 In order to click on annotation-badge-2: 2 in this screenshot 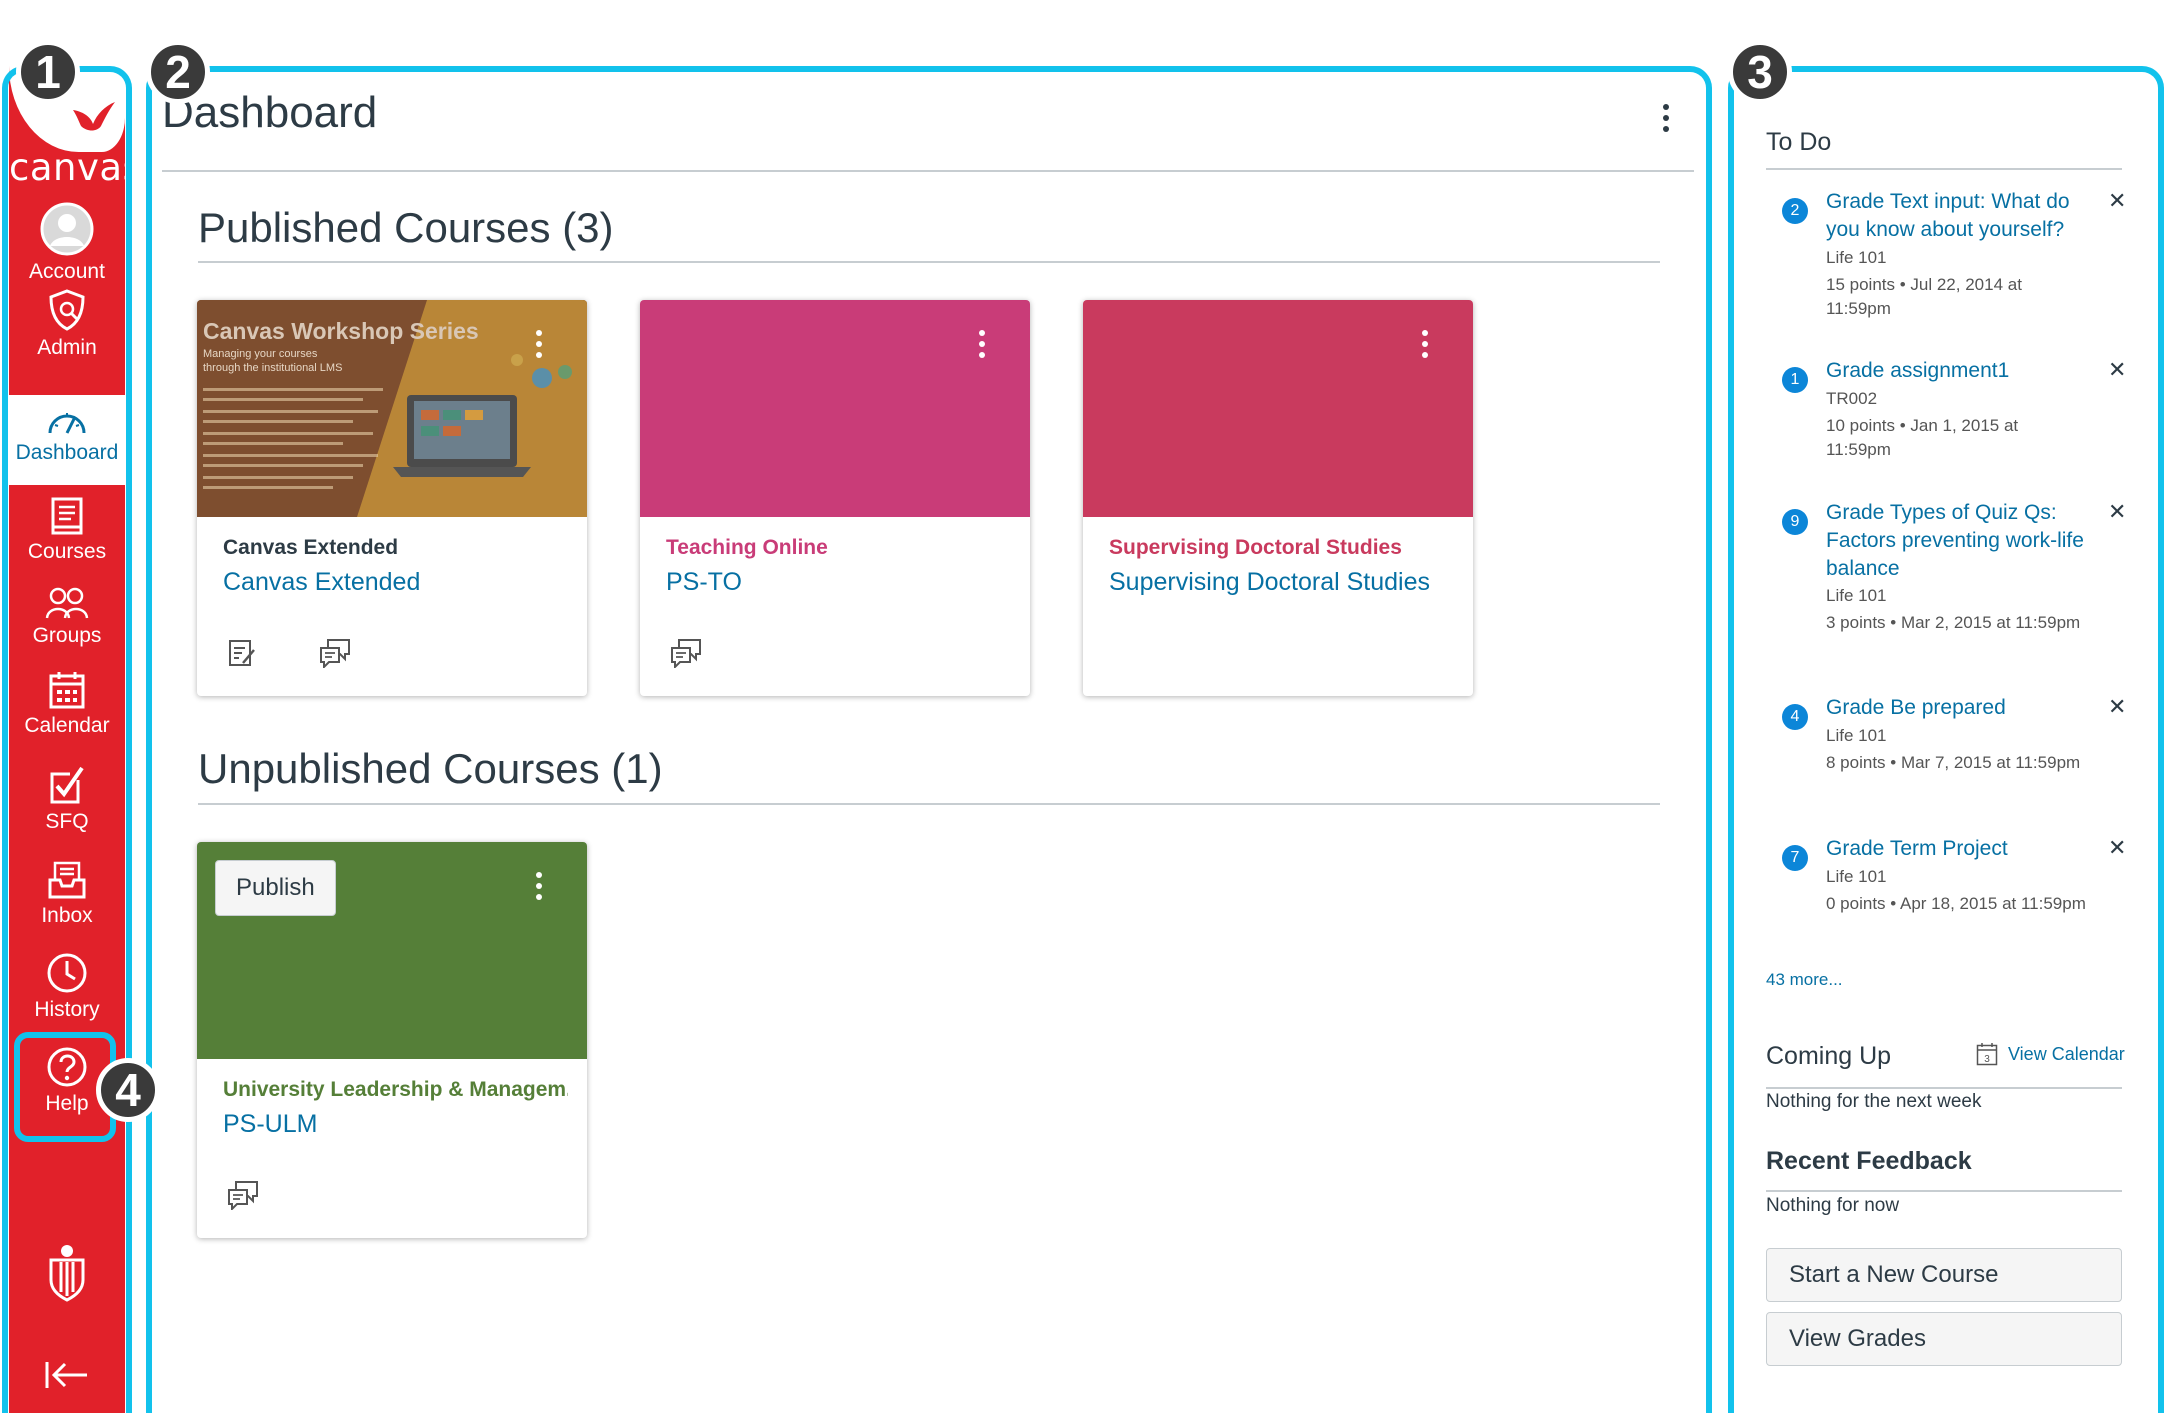, I will do `click(178, 72)`.